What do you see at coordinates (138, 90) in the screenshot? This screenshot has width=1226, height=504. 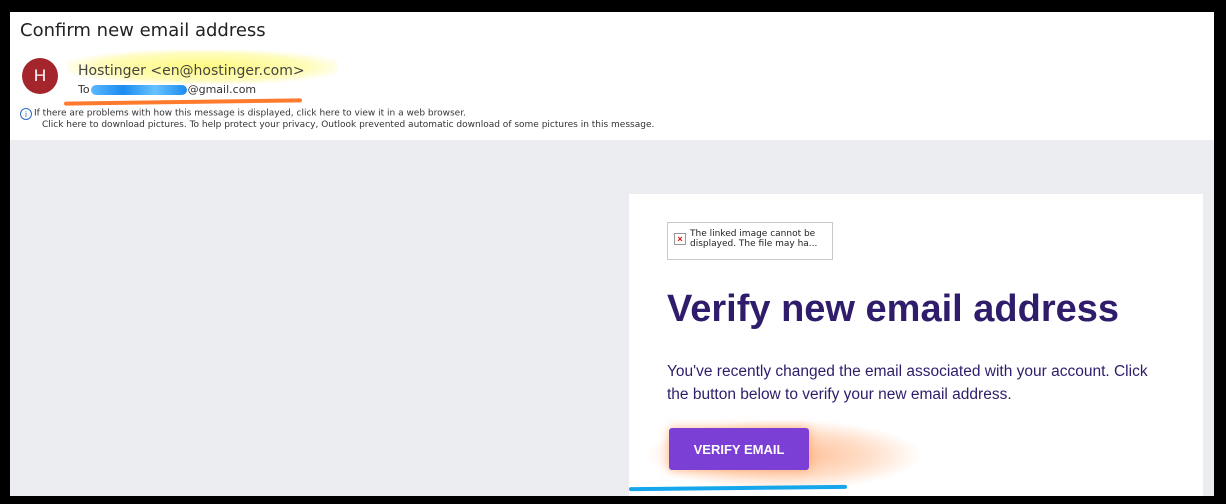 I see `redaction-mark` at bounding box center [138, 90].